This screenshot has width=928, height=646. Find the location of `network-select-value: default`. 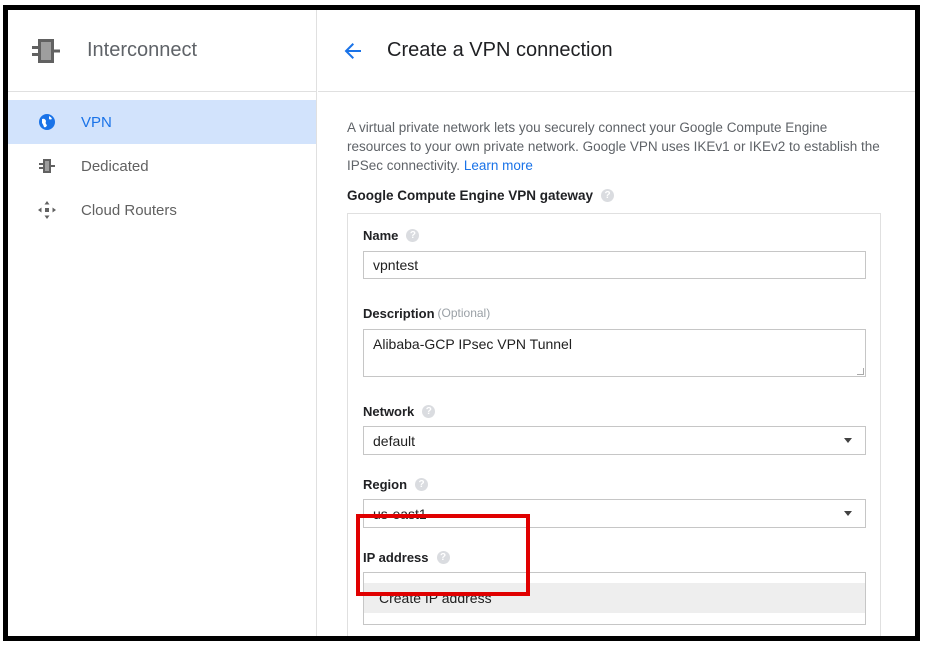

network-select-value: default is located at coordinates (394, 440).